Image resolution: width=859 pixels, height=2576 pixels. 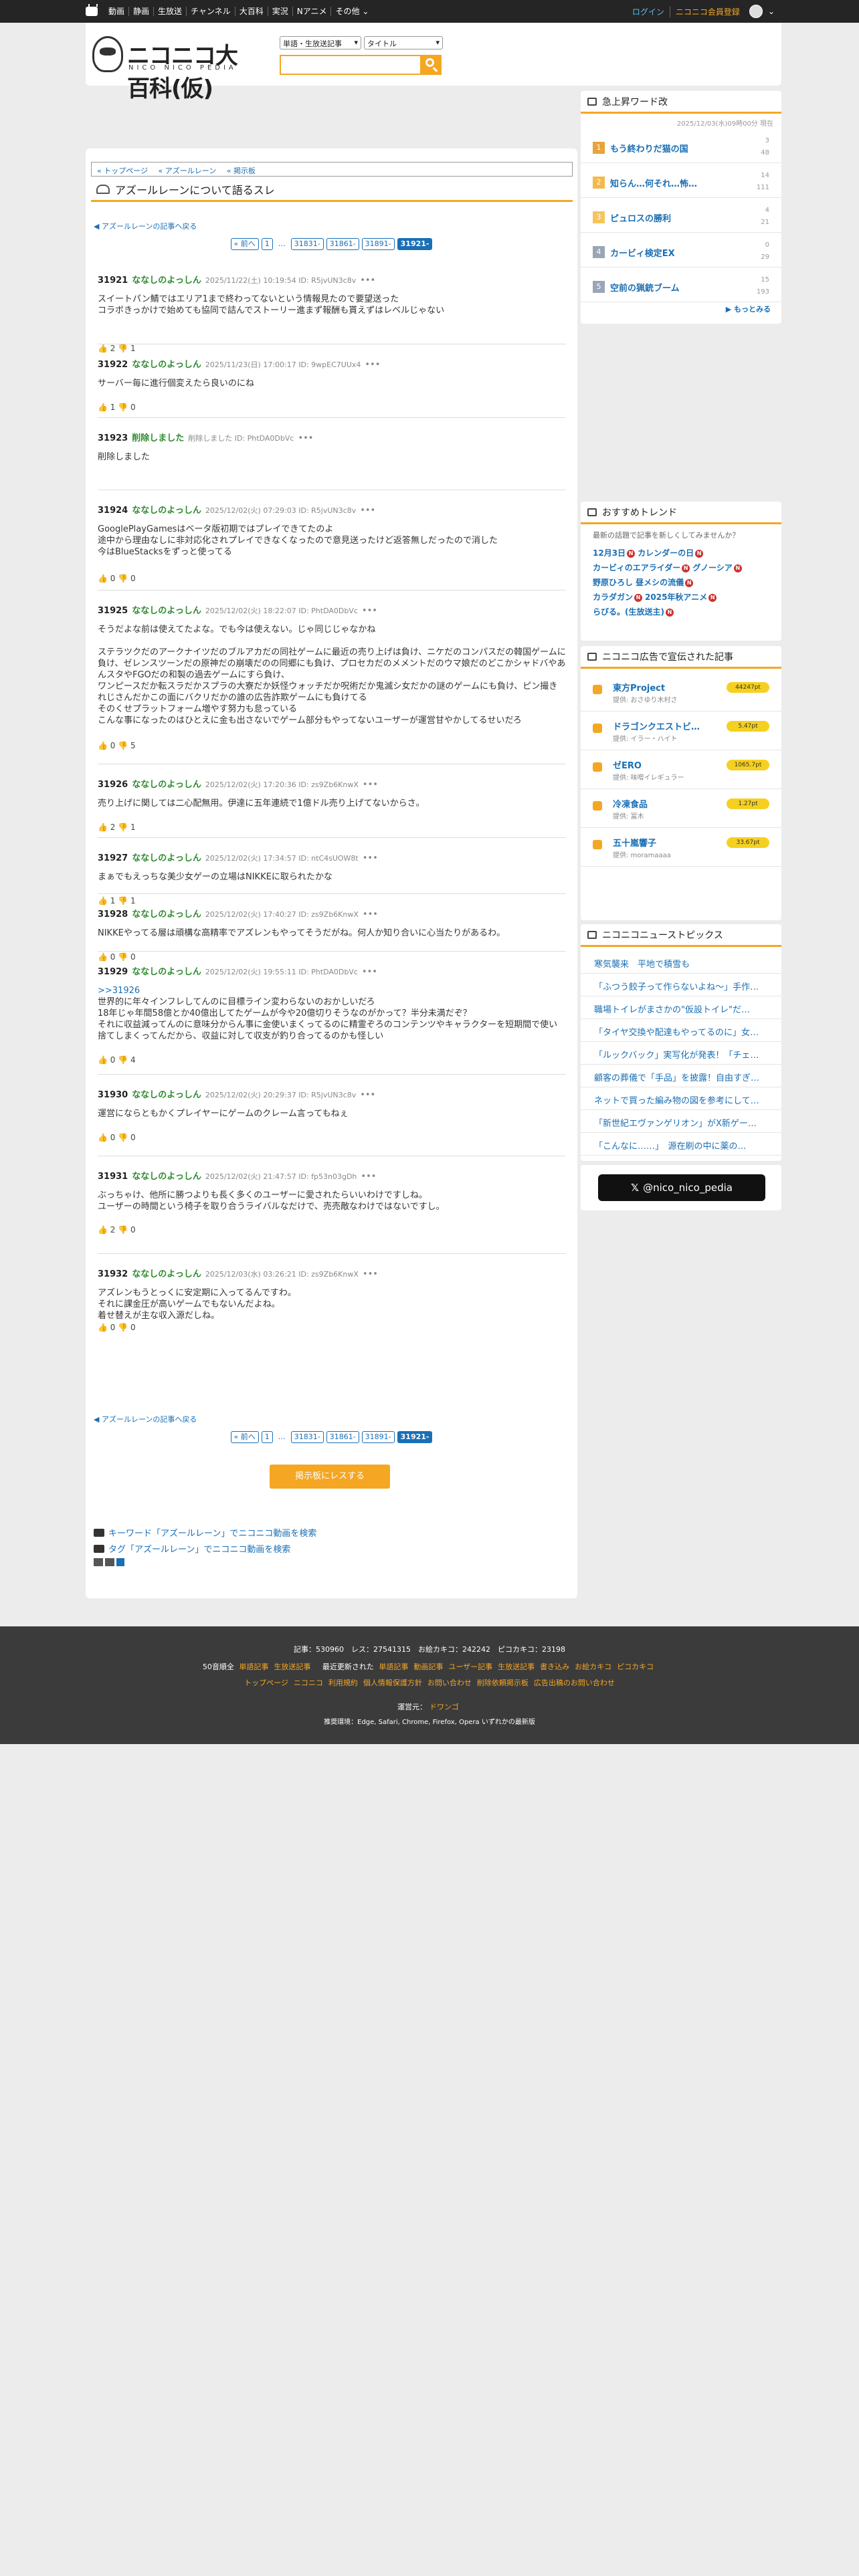 I want to click on breadcrumb-item: « トップページ, so click(x=124, y=171).